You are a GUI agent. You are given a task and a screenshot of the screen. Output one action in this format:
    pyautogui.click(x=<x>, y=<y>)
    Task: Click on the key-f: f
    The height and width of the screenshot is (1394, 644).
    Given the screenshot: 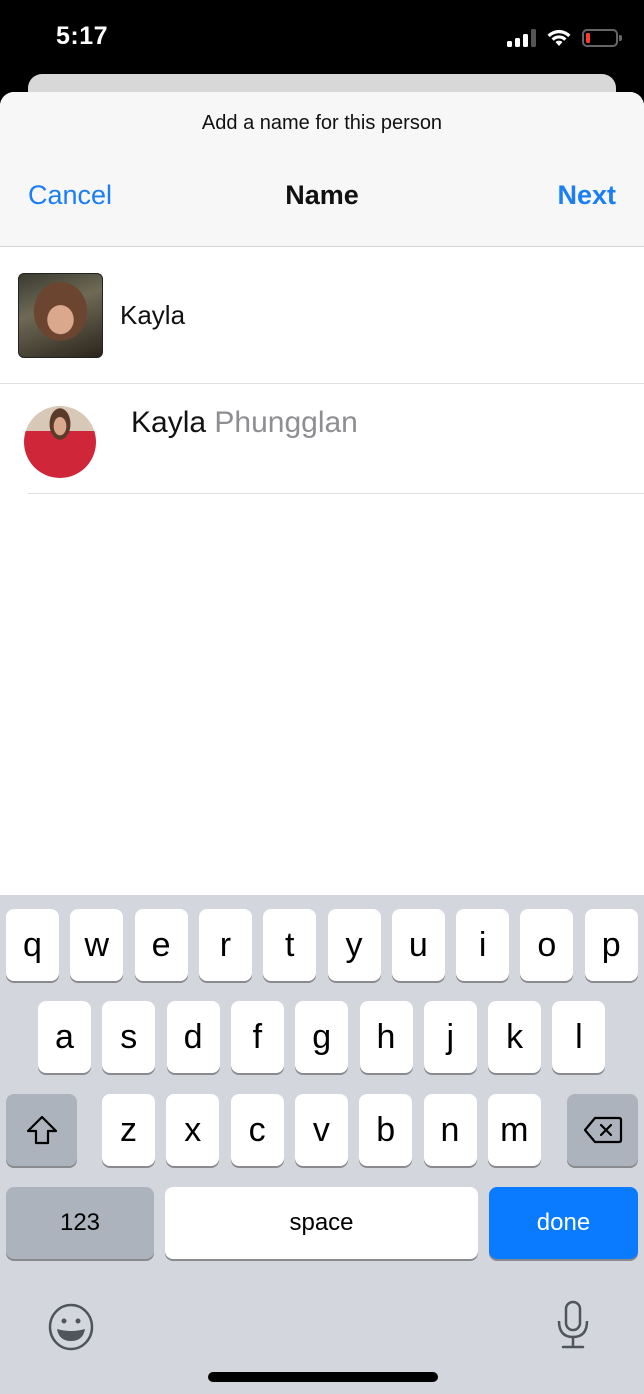 What is the action you would take?
    pyautogui.click(x=257, y=1037)
    